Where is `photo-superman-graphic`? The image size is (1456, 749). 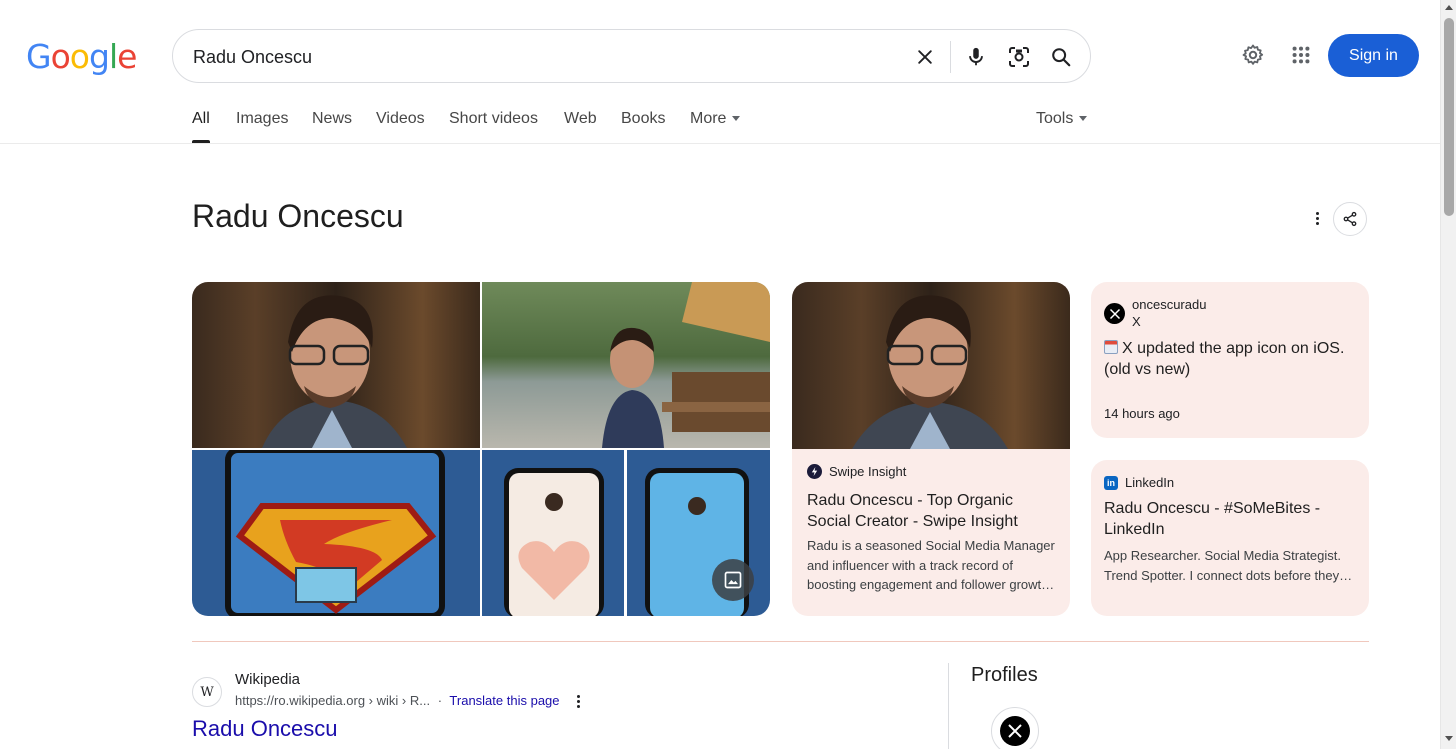 photo-superman-graphic is located at coordinates (336, 531).